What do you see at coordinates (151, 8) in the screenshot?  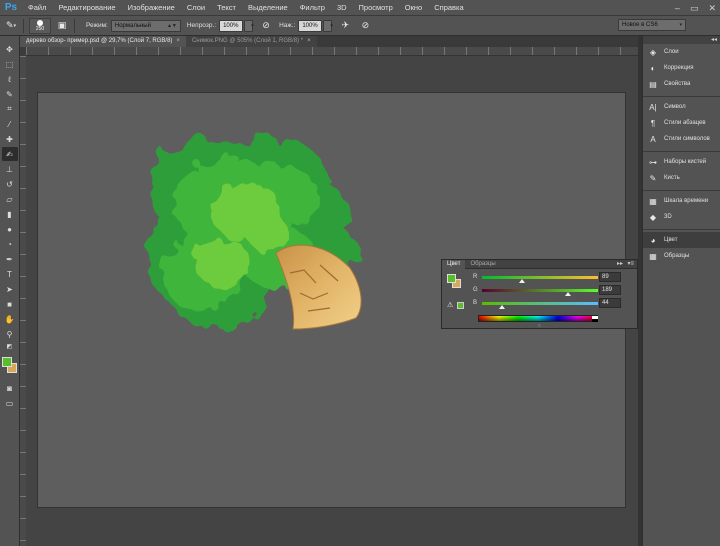 I see `menu-item-2: Изображение` at bounding box center [151, 8].